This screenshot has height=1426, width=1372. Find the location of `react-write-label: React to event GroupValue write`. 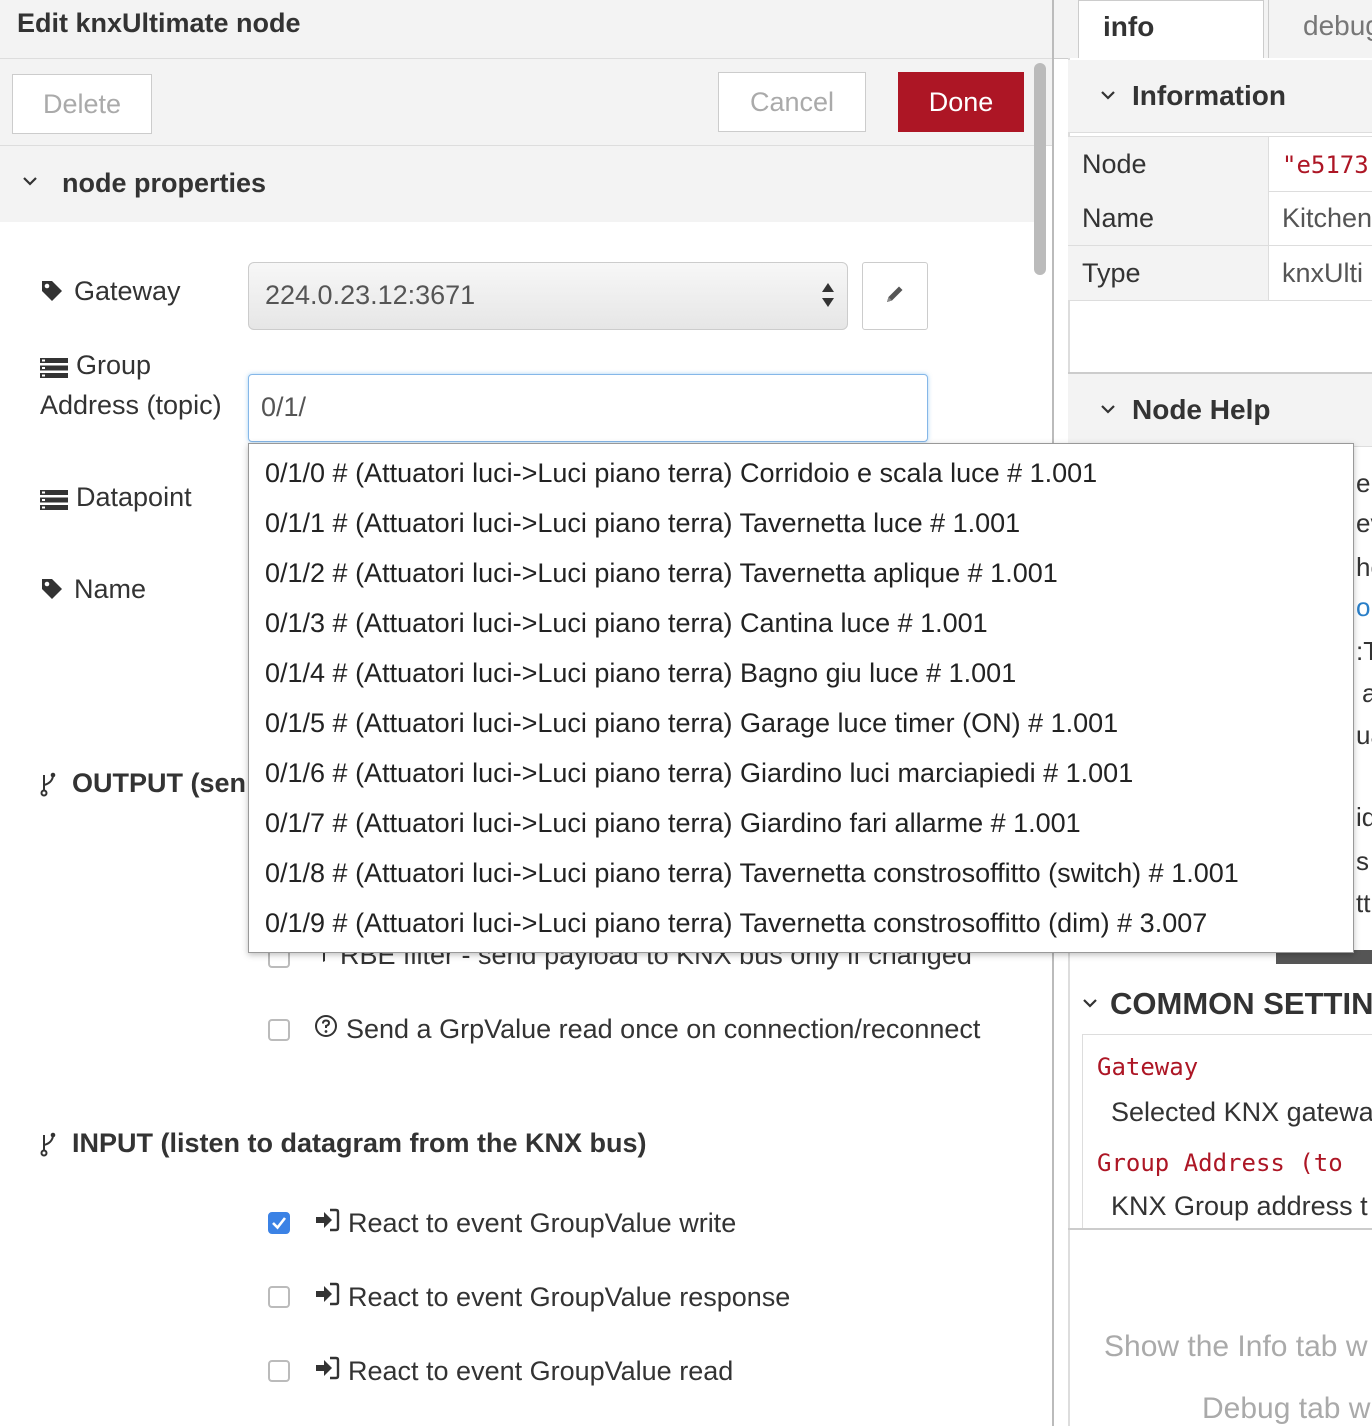

react-write-label: React to event GroupValue write is located at coordinates (542, 1223).